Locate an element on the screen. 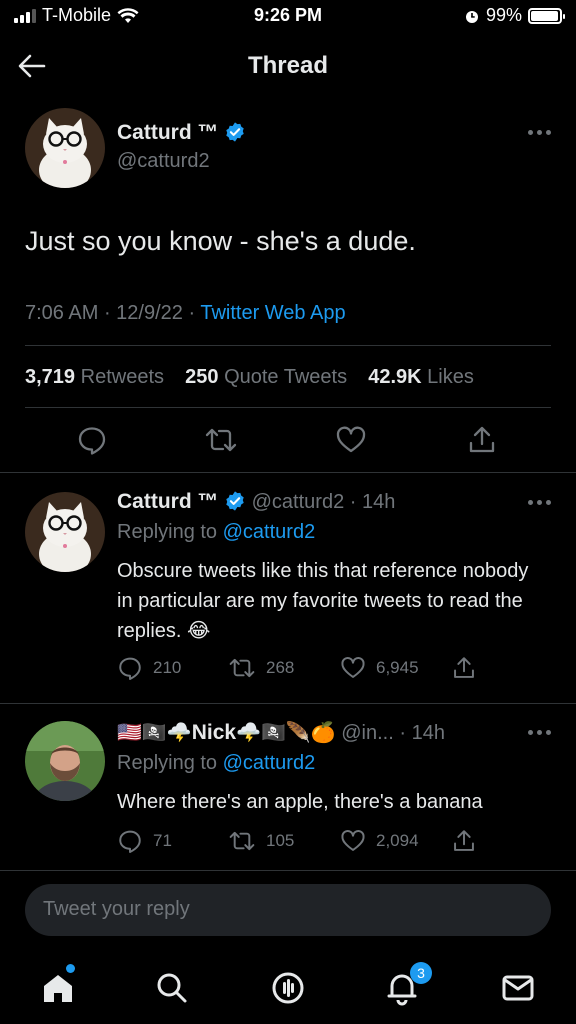 The height and width of the screenshot is (1024, 576). name-emoji-prefix: 🇺🇸🏴‍☠️🌩️ is located at coordinates (154, 733).